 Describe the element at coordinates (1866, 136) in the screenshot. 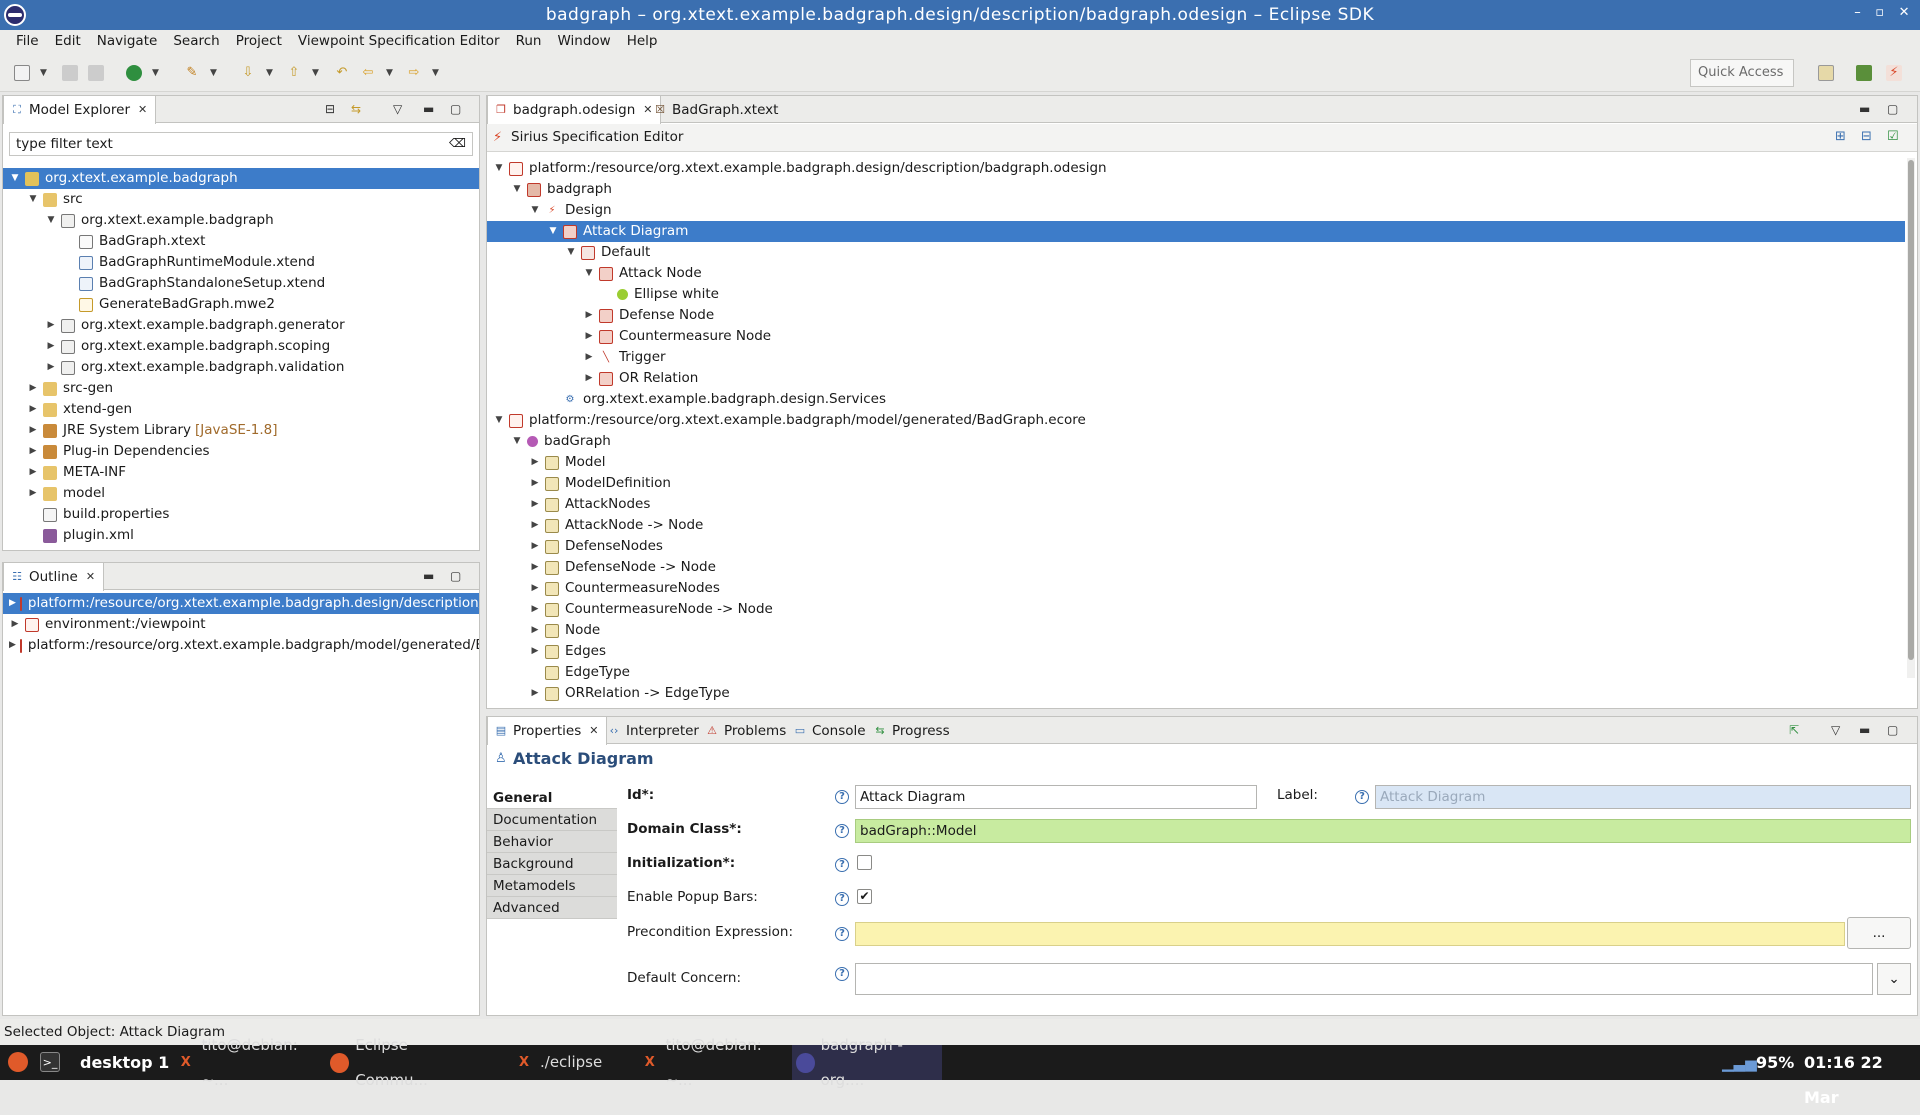

I see `collapse-all-icon: ⊟` at that location.